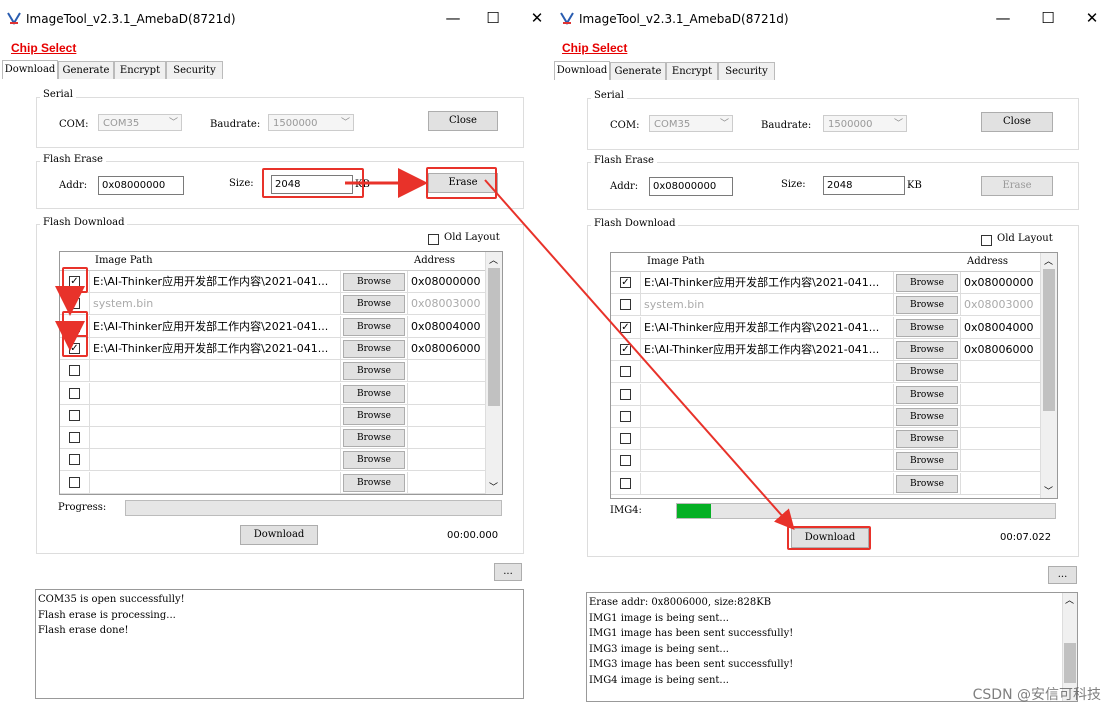  What do you see at coordinates (194, 70) in the screenshot?
I see `tab-security: Security` at bounding box center [194, 70].